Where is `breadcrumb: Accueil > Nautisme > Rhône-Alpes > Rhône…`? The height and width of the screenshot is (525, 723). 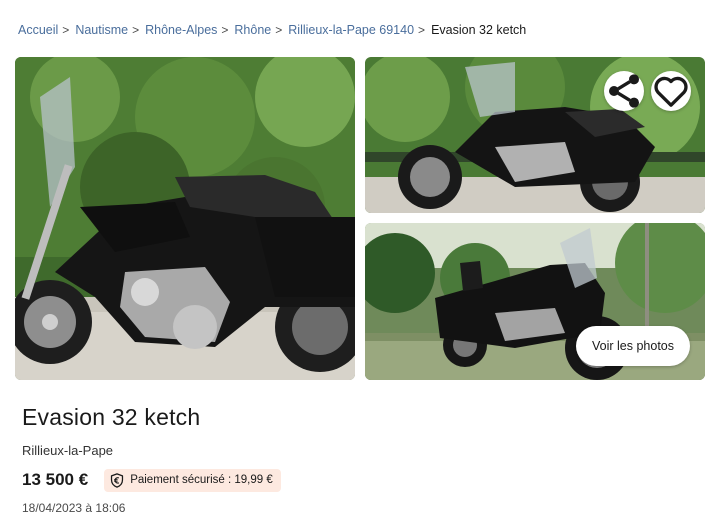 breadcrumb: Accueil > Nautisme > Rhône-Alpes > Rhône… is located at coordinates (272, 30).